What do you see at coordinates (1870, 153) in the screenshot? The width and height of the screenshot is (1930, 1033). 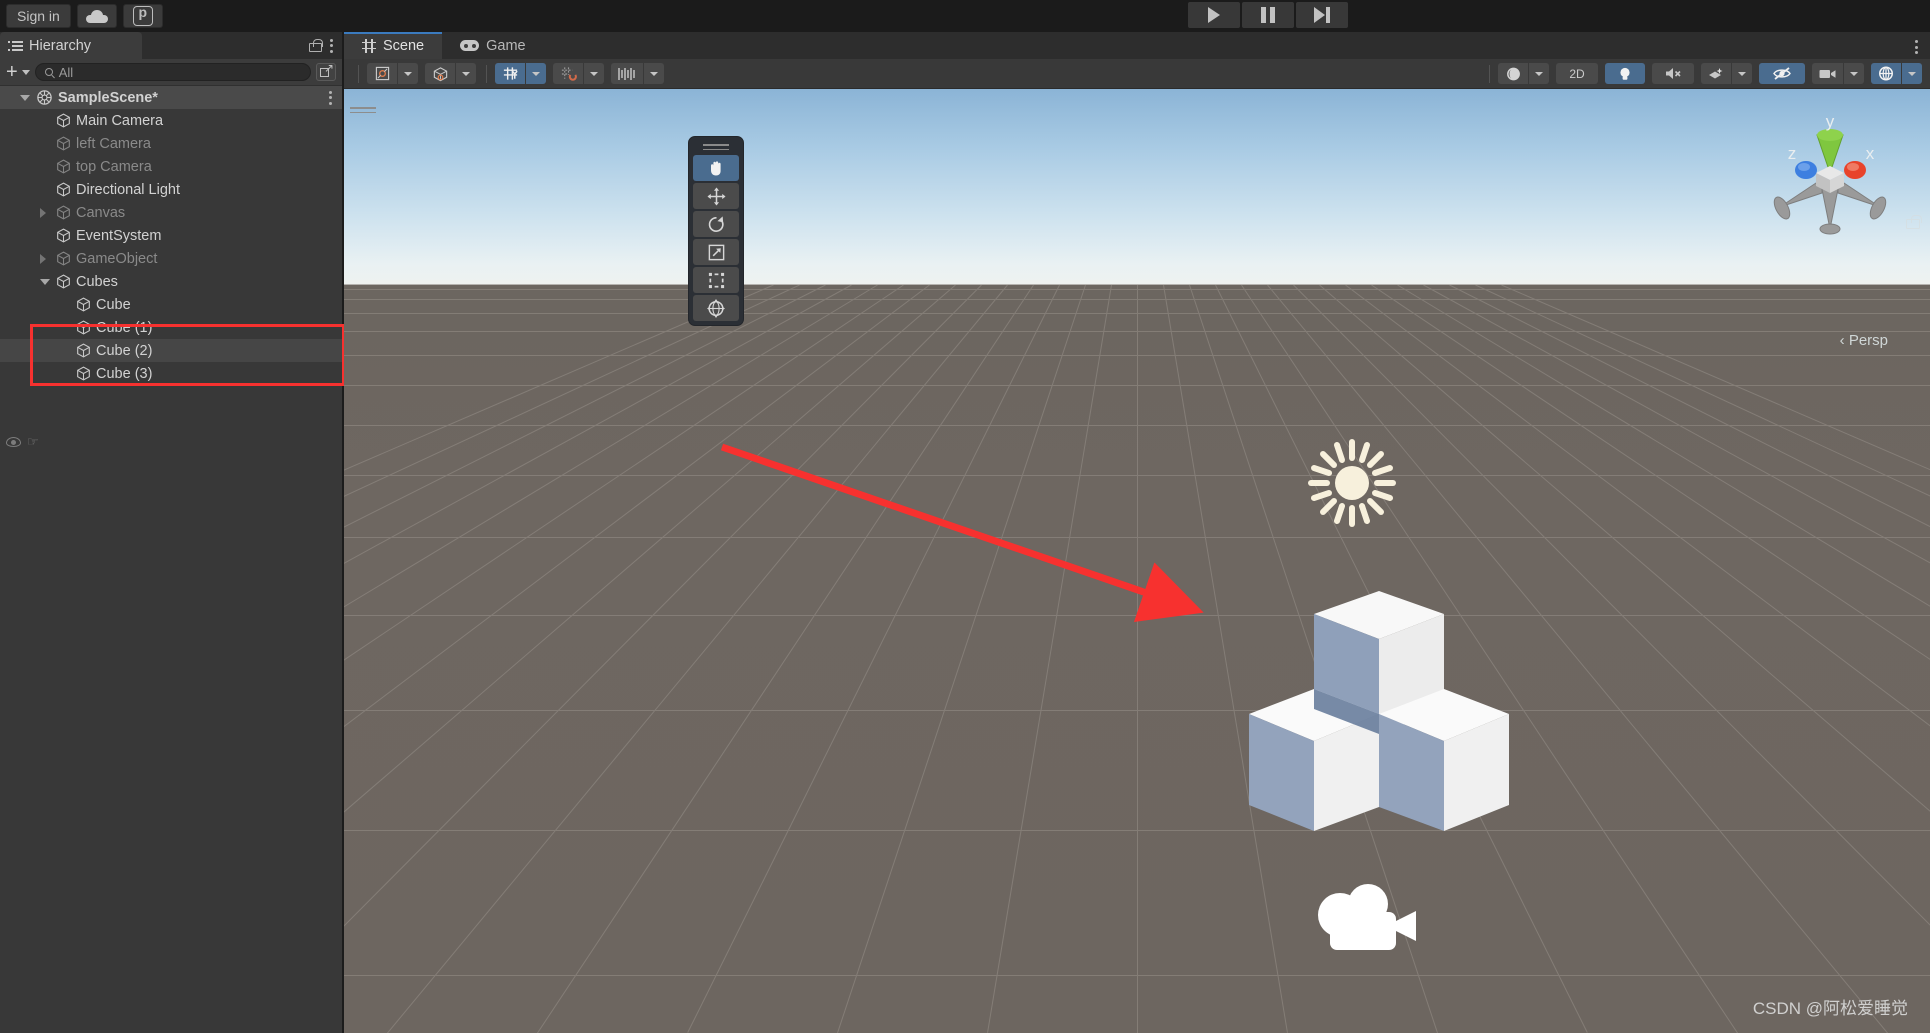 I see `gizmo-x-label: x` at bounding box center [1870, 153].